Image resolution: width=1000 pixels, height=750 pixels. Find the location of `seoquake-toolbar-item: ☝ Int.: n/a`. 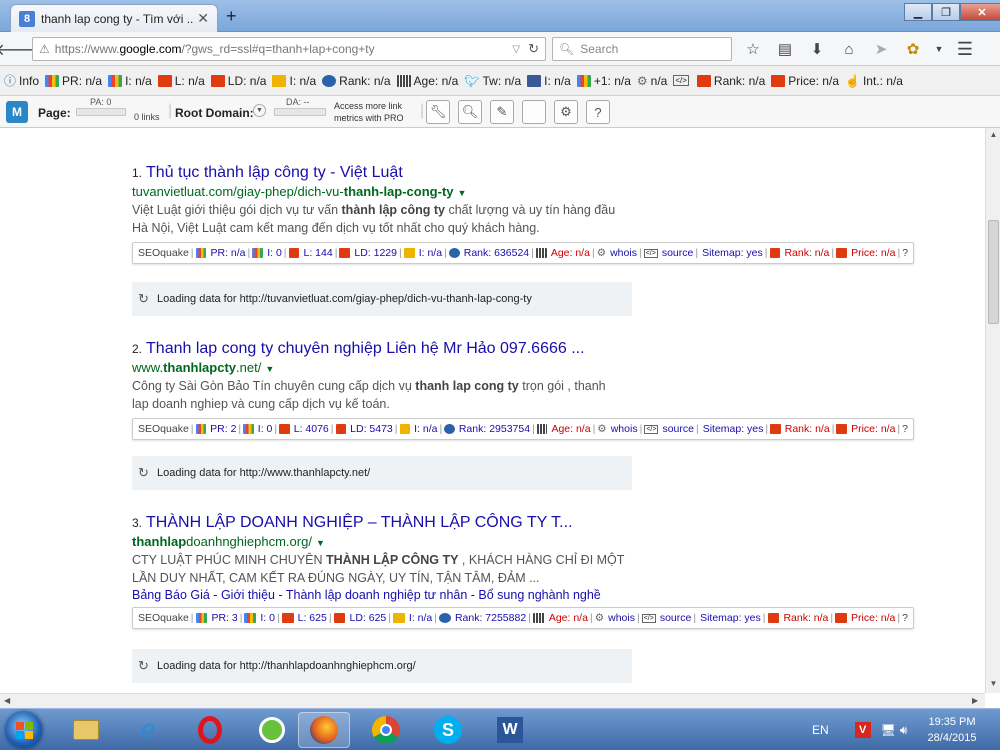

seoquake-toolbar-item: ☝ Int.: n/a is located at coordinates (874, 81).